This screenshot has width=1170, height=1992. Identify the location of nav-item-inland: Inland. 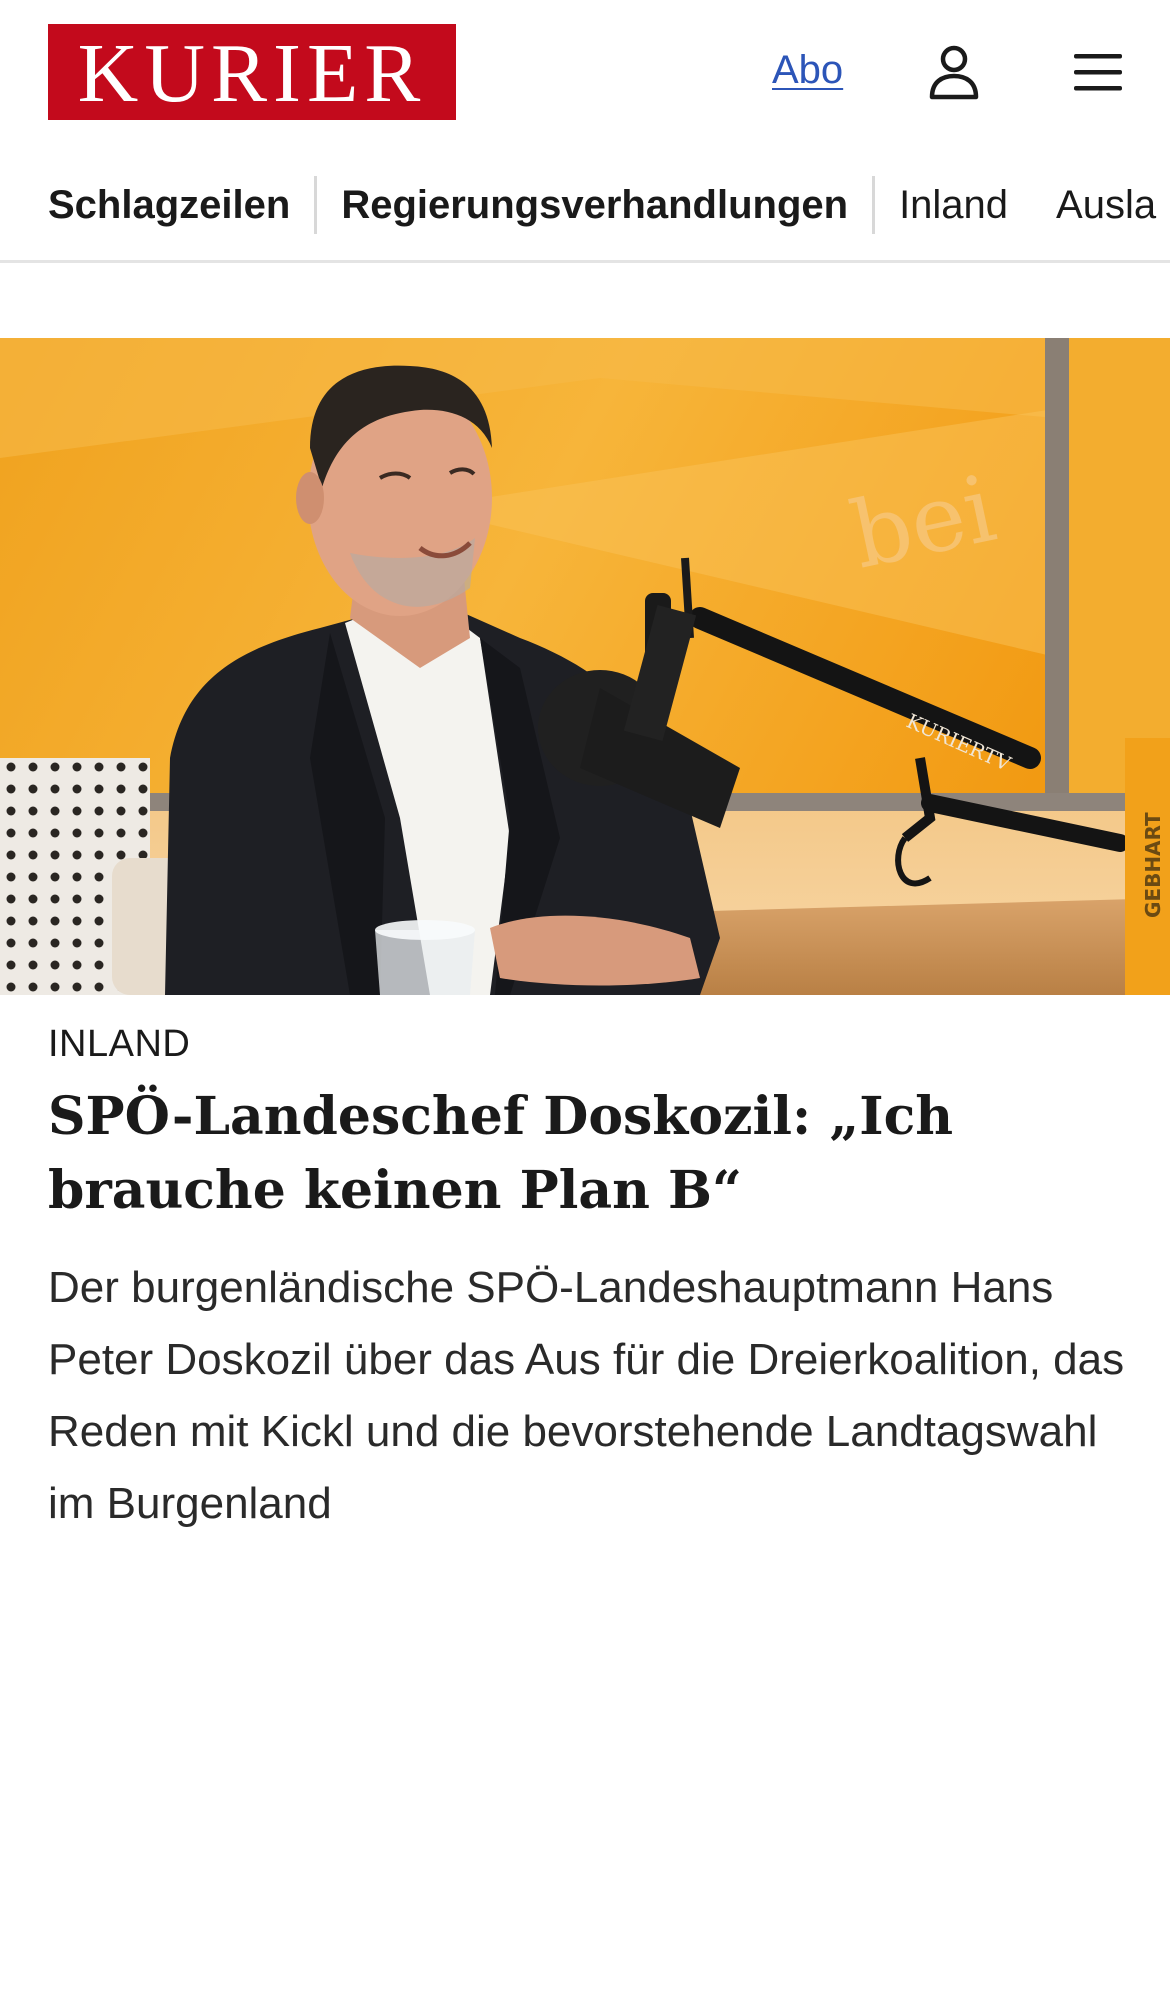
(953, 205).